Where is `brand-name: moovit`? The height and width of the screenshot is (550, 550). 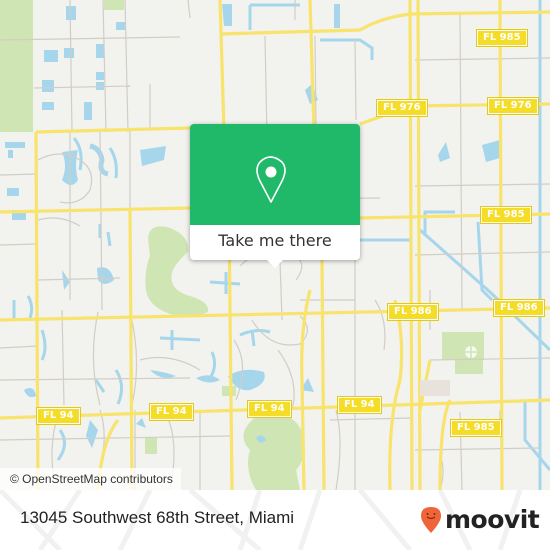
brand-name: moovit is located at coordinates (492, 519).